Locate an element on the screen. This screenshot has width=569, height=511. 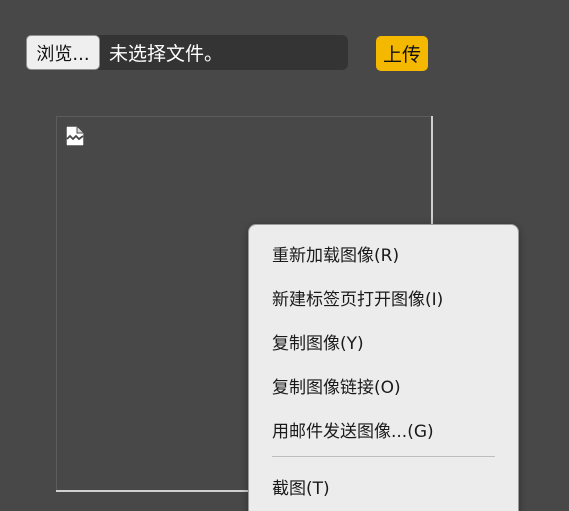
file-status-text: 未选择文件。 is located at coordinates (166, 54).